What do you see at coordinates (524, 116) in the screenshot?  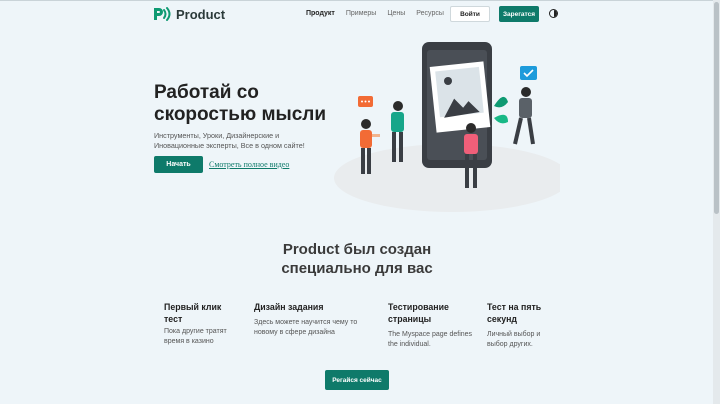 I see `person-right` at bounding box center [524, 116].